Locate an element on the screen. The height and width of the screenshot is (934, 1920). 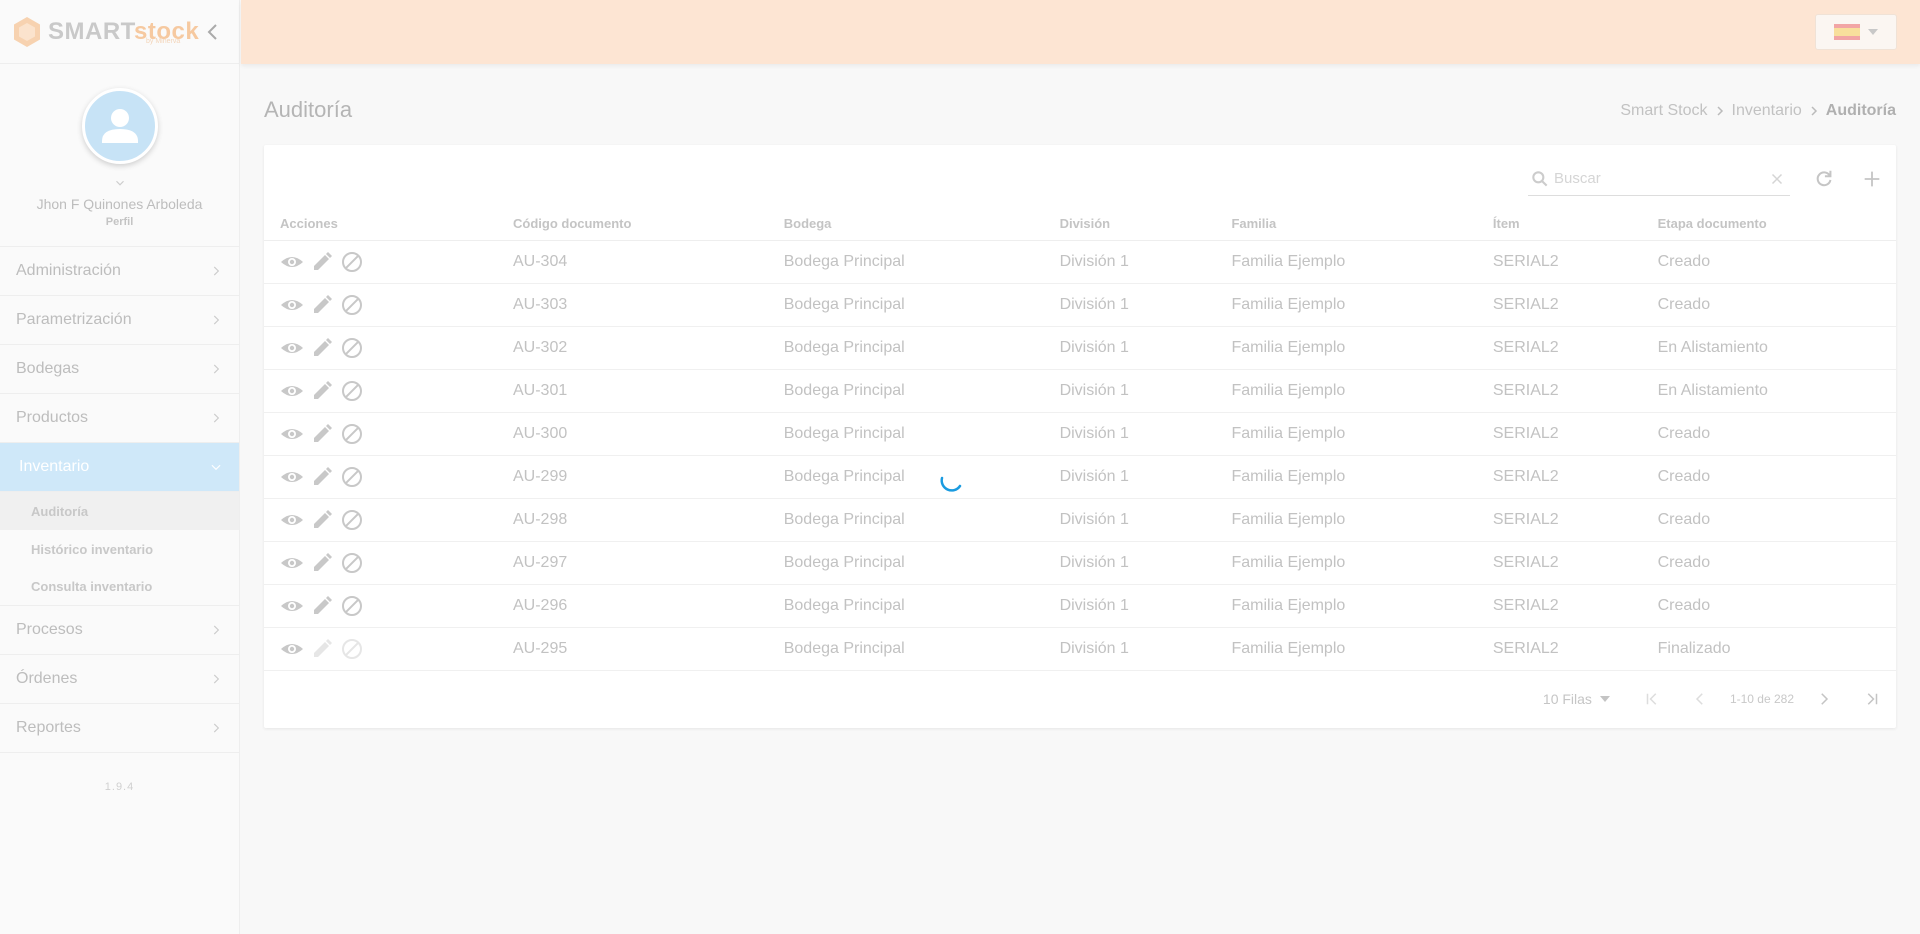
first-page-button is located at coordinates (1652, 699).